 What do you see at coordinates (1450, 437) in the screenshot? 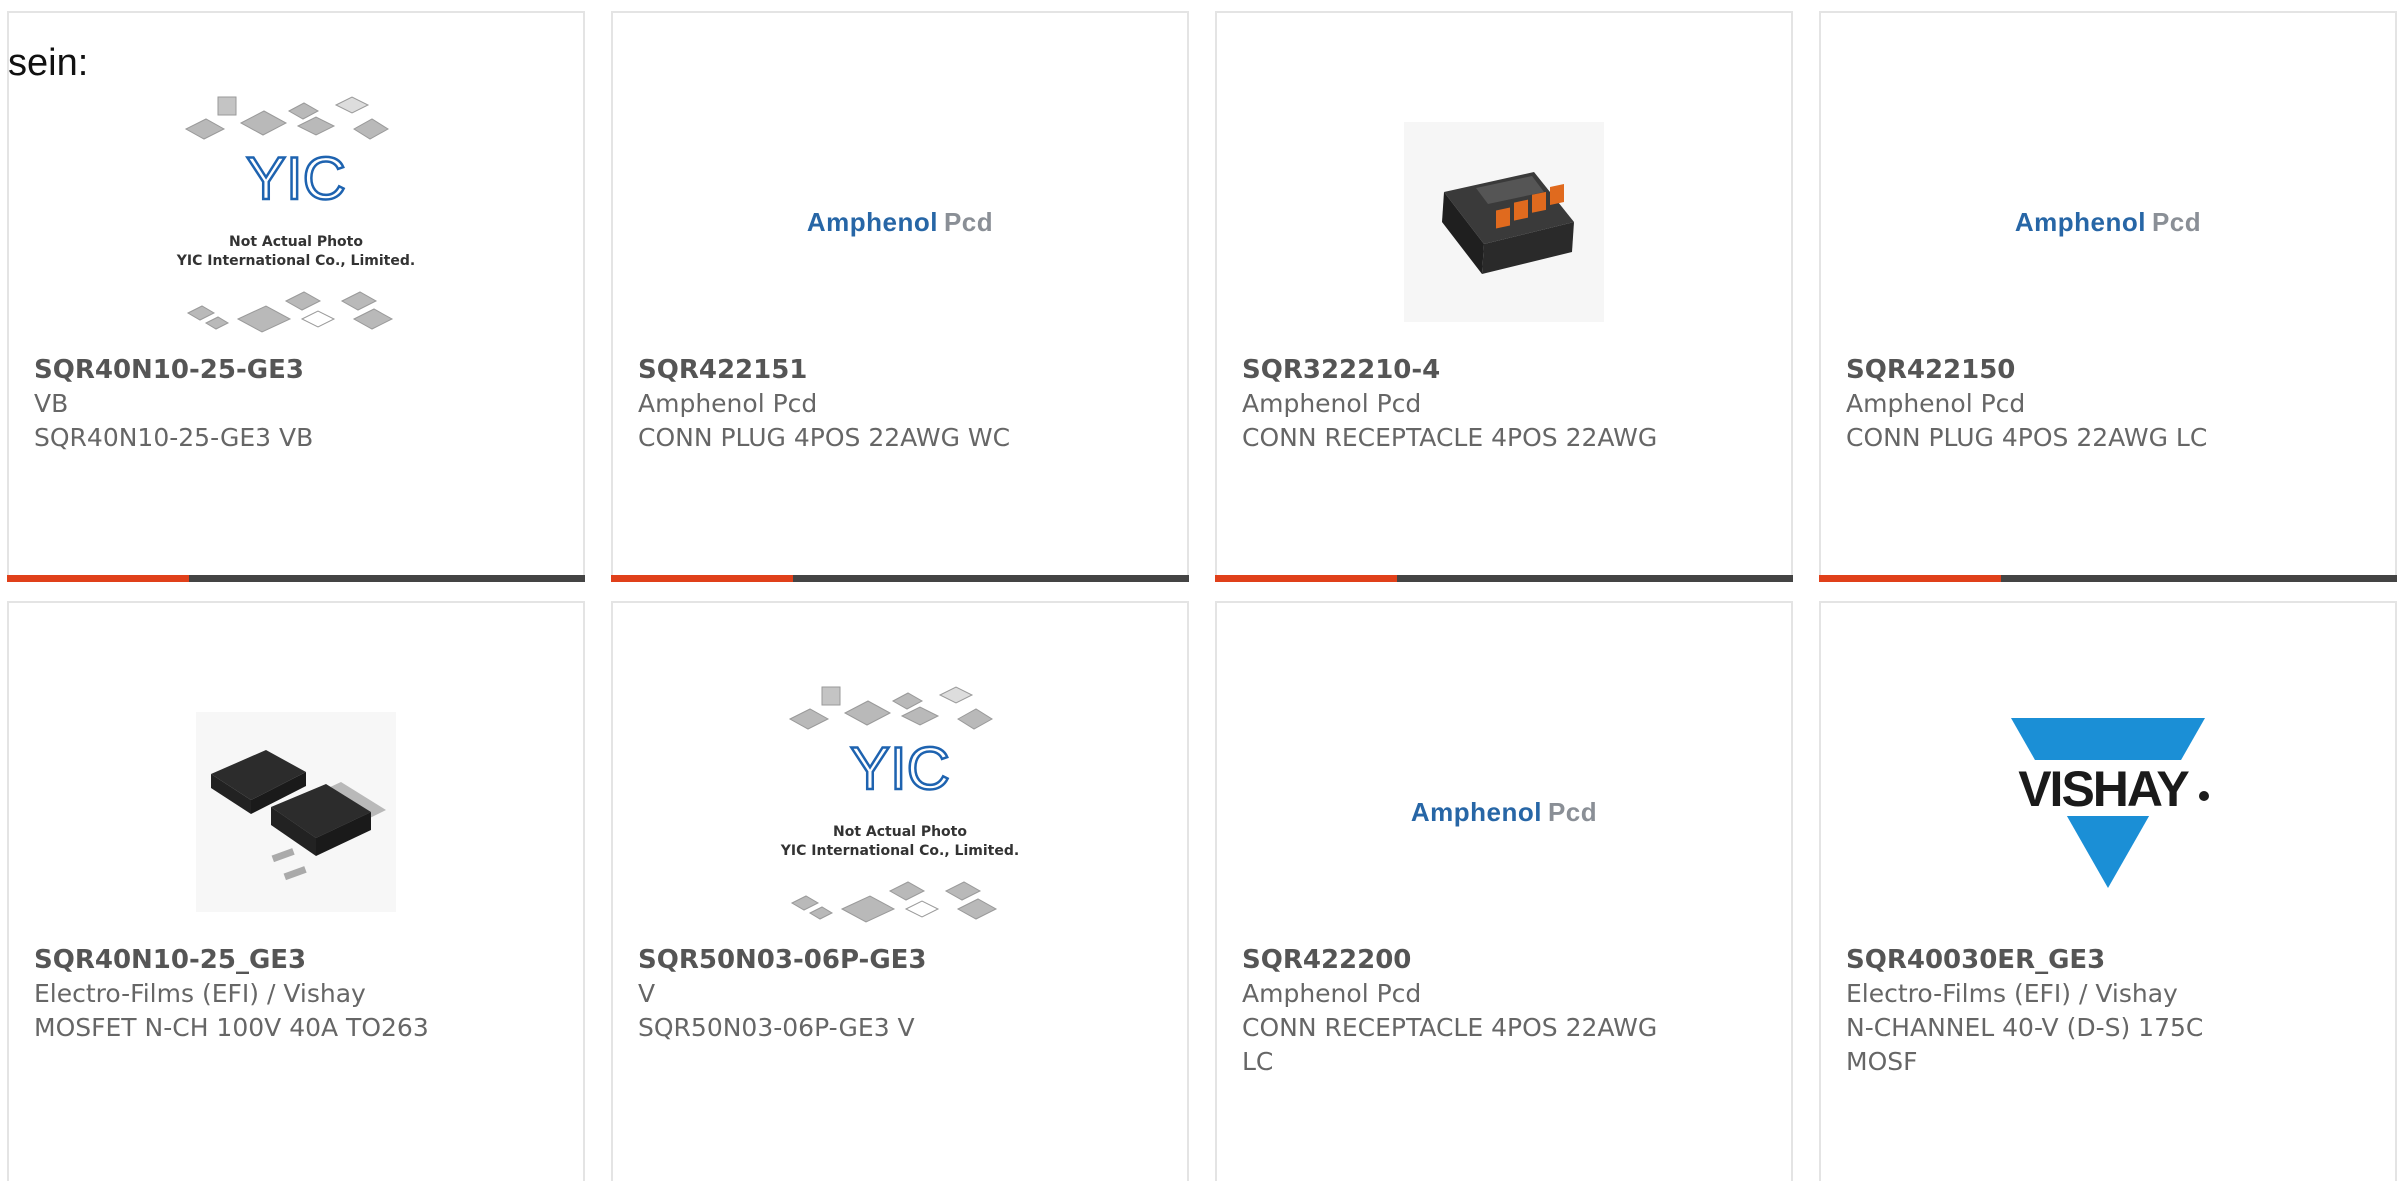
I see `description: CONN RECEPTACLE 4POS 22AWG` at bounding box center [1450, 437].